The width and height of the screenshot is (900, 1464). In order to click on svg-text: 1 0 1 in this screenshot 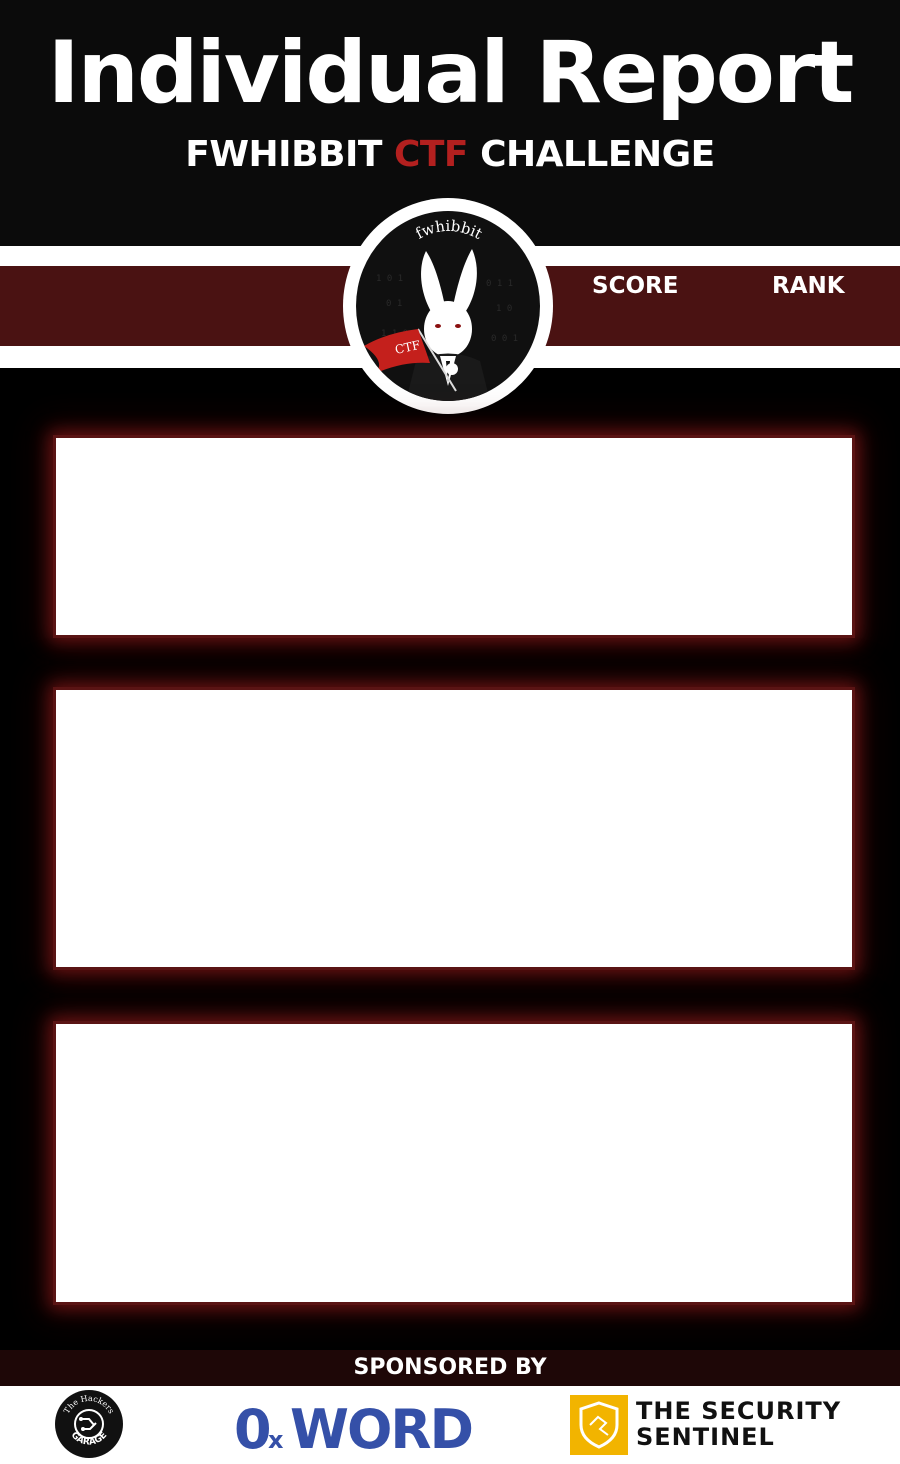, I will do `click(389, 279)`.